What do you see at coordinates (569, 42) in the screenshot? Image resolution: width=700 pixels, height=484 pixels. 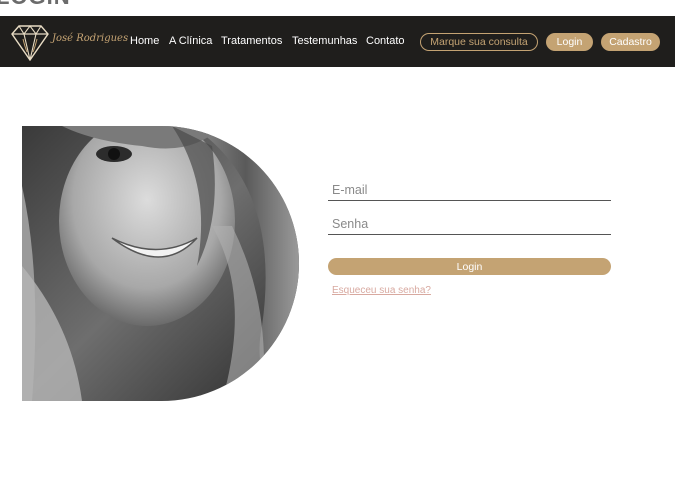 I see `nav-login-button: Login` at bounding box center [569, 42].